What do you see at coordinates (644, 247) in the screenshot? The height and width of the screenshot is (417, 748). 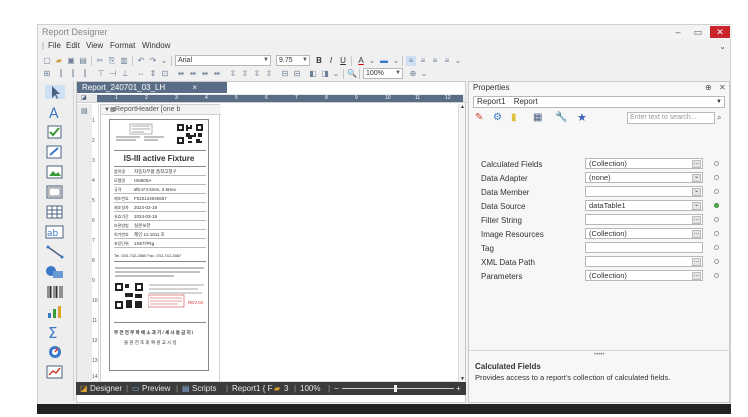 I see `property-value` at bounding box center [644, 247].